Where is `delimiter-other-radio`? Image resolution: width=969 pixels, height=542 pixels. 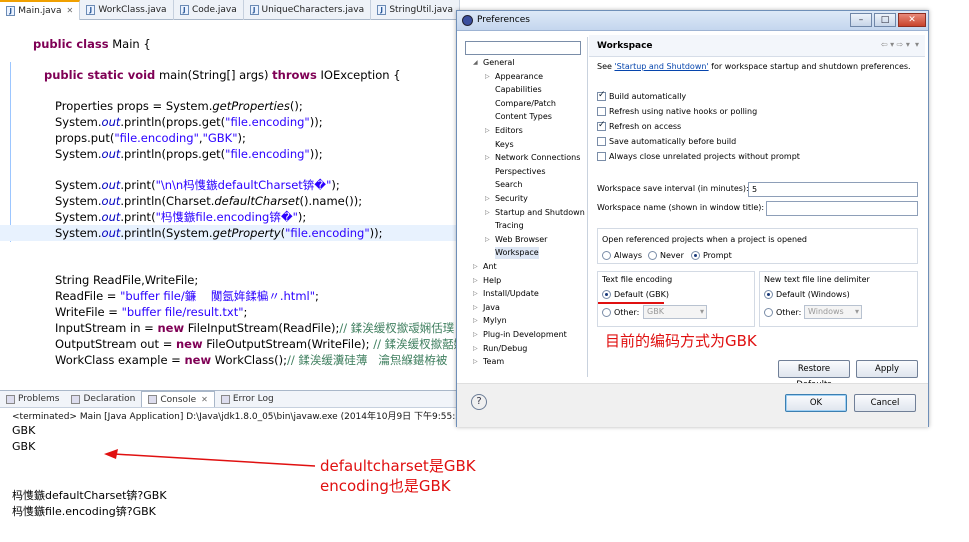 delimiter-other-radio is located at coordinates (768, 312).